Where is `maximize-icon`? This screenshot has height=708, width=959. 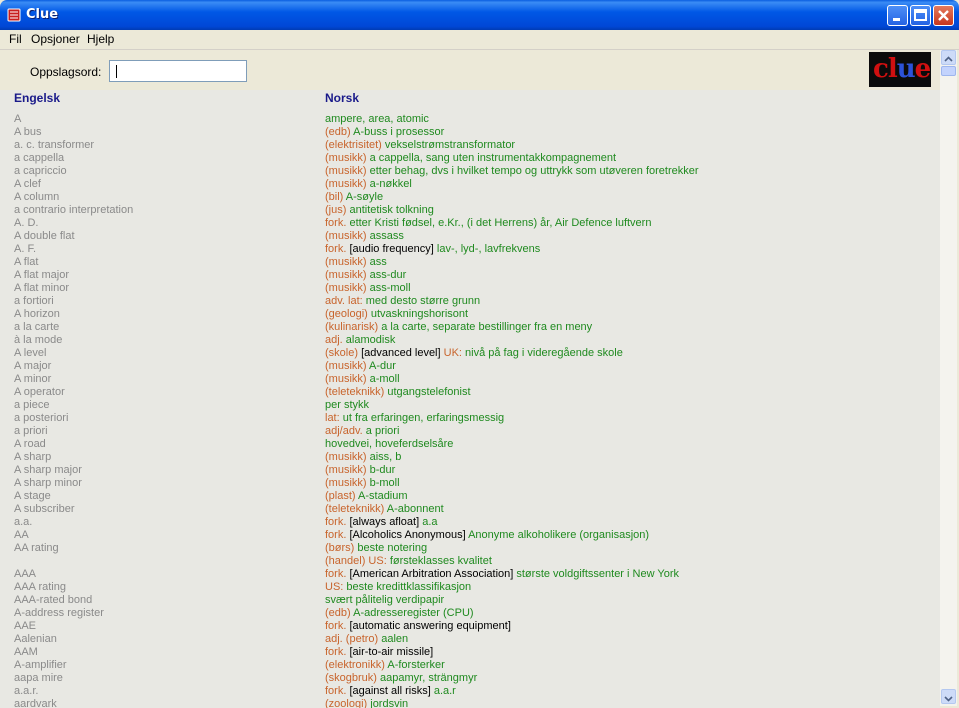 maximize-icon is located at coordinates (920, 15).